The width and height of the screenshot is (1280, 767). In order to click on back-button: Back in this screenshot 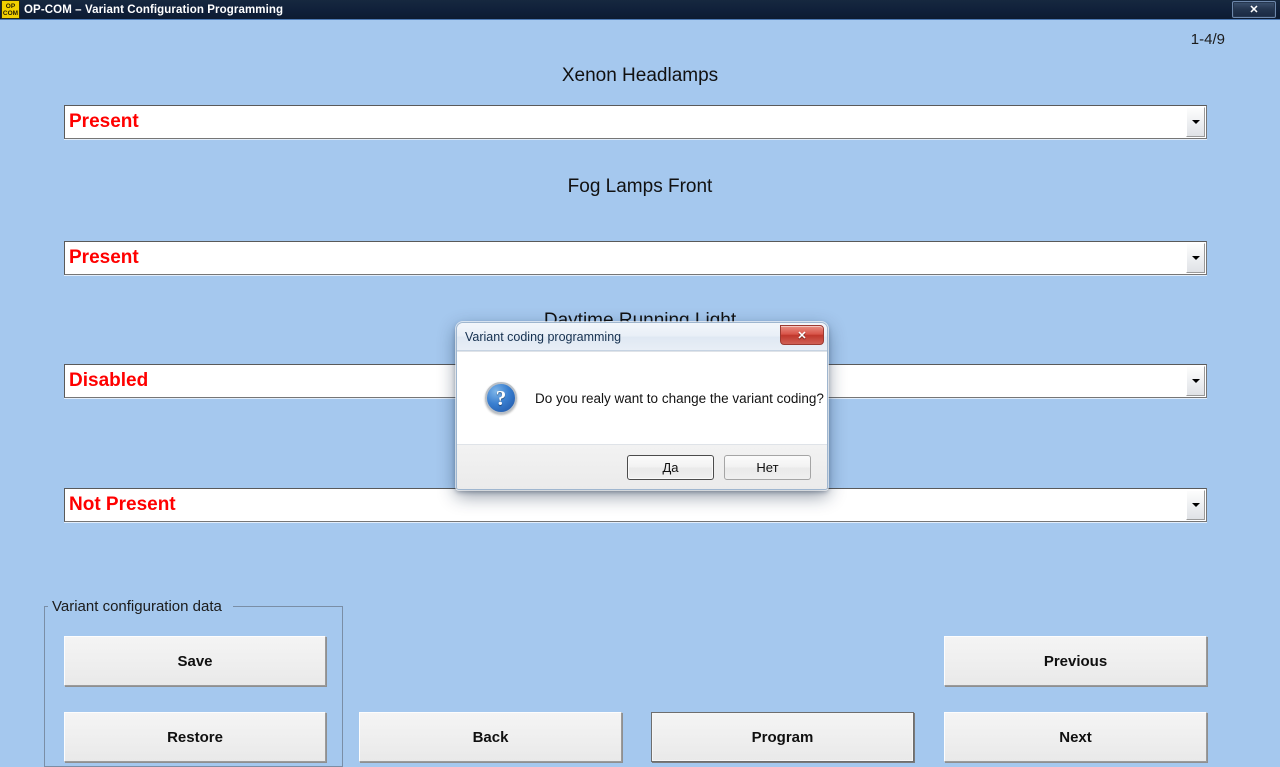, I will do `click(490, 737)`.